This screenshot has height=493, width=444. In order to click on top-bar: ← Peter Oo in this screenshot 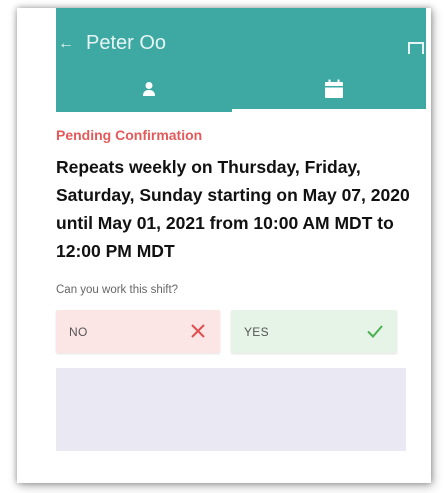, I will do `click(241, 37)`.